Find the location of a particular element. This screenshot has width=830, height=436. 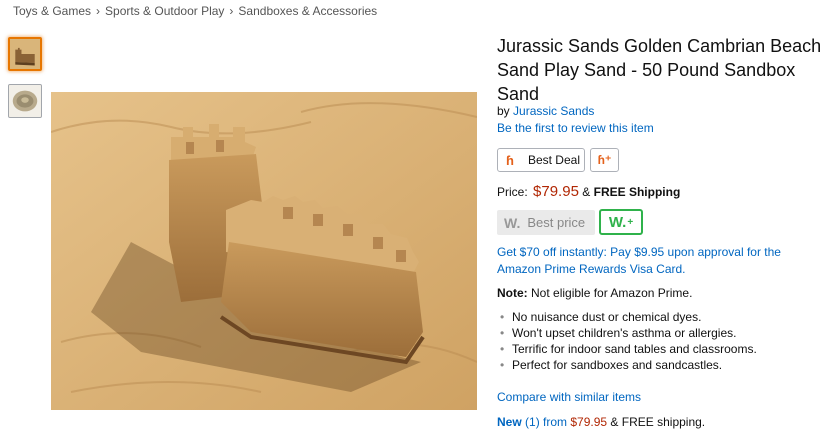

price-row: Price: $79.95 & FREE Shipping is located at coordinates (588, 191).